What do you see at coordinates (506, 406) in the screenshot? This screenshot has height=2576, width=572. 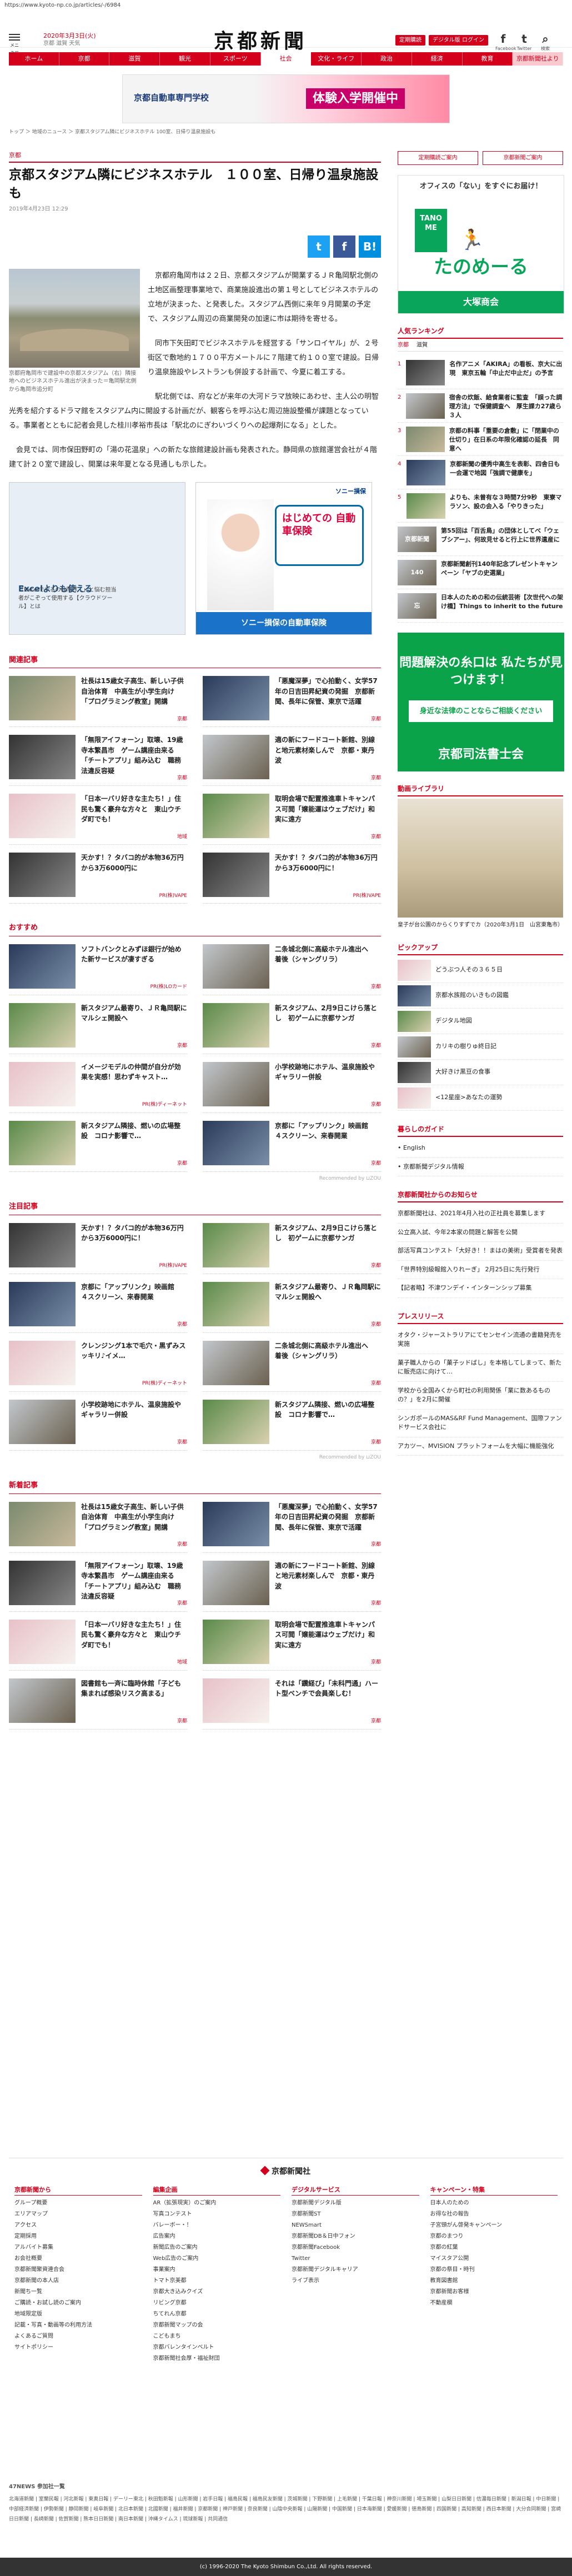 I see `ranking-headline: 宿舎の炊飯、給食業者に監査 「誤った調理方法」で保健調査へ 厚生課カ27歳ら３人` at bounding box center [506, 406].